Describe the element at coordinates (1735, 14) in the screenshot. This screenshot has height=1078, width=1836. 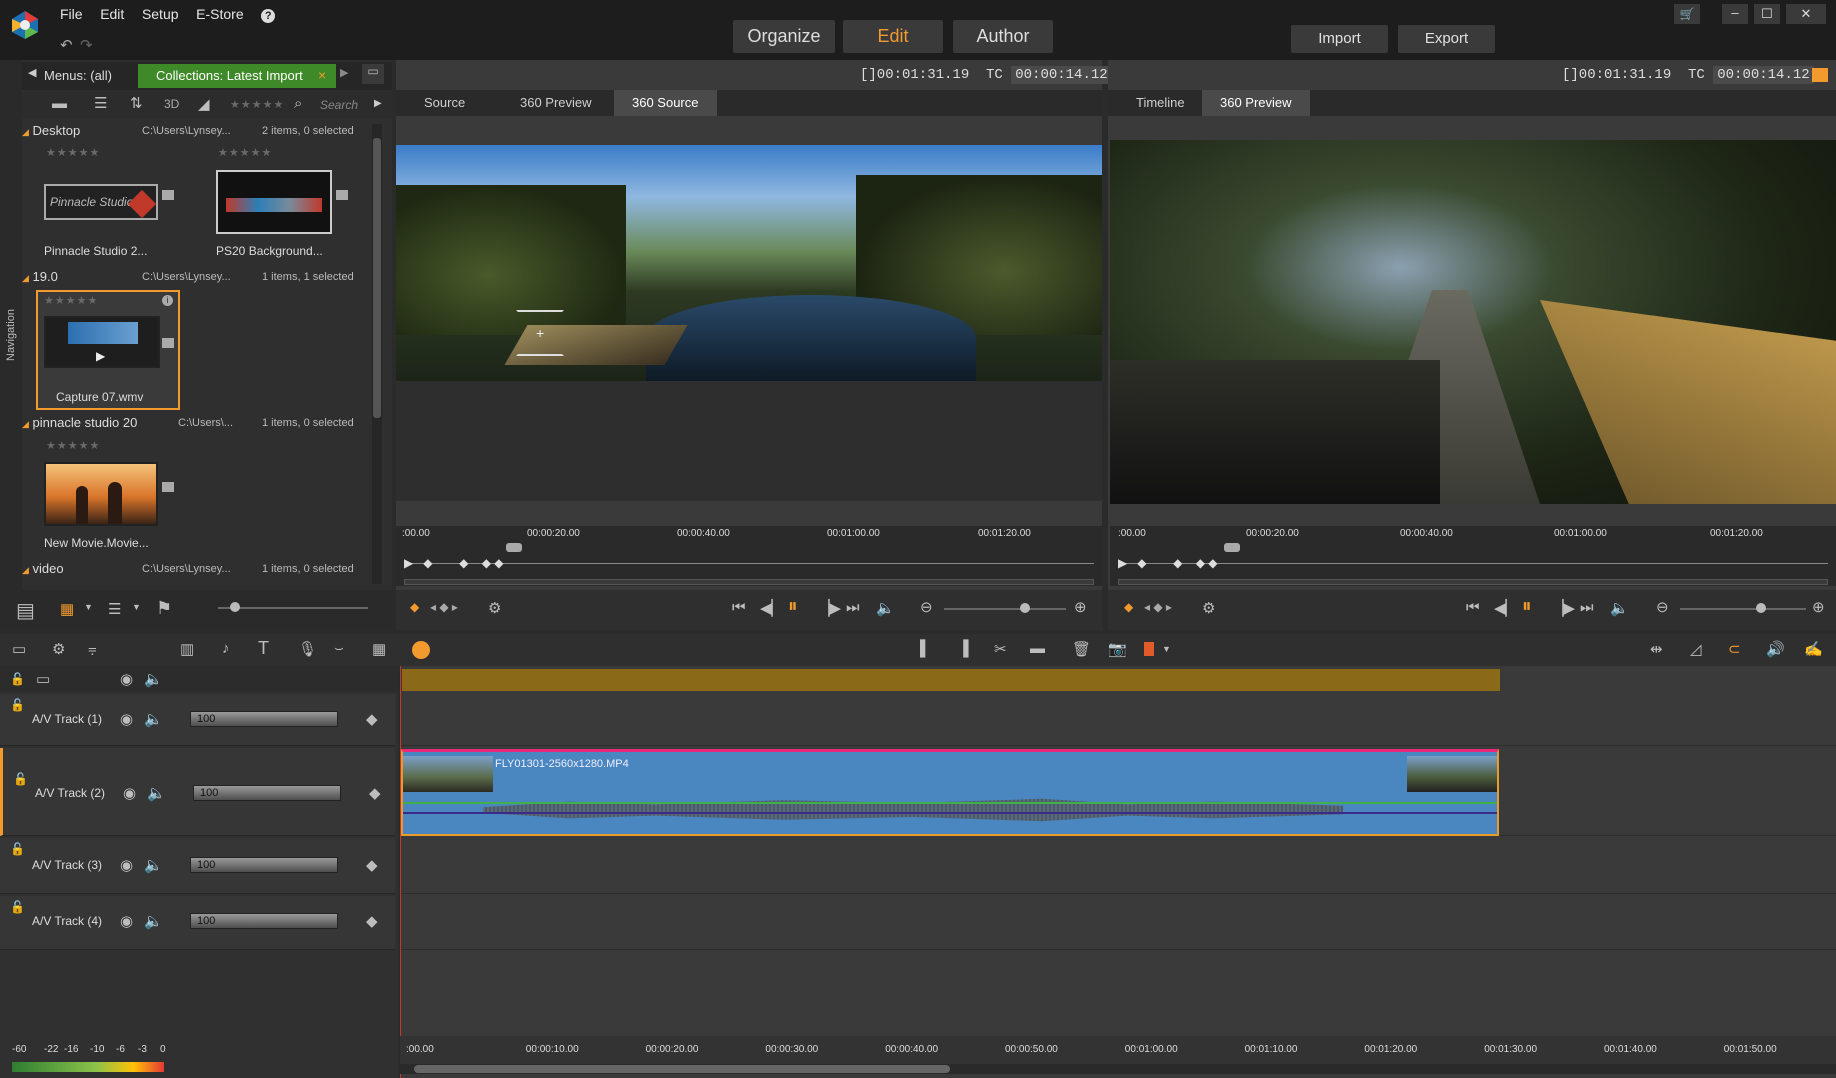
I see `minimize-icon: –` at that location.